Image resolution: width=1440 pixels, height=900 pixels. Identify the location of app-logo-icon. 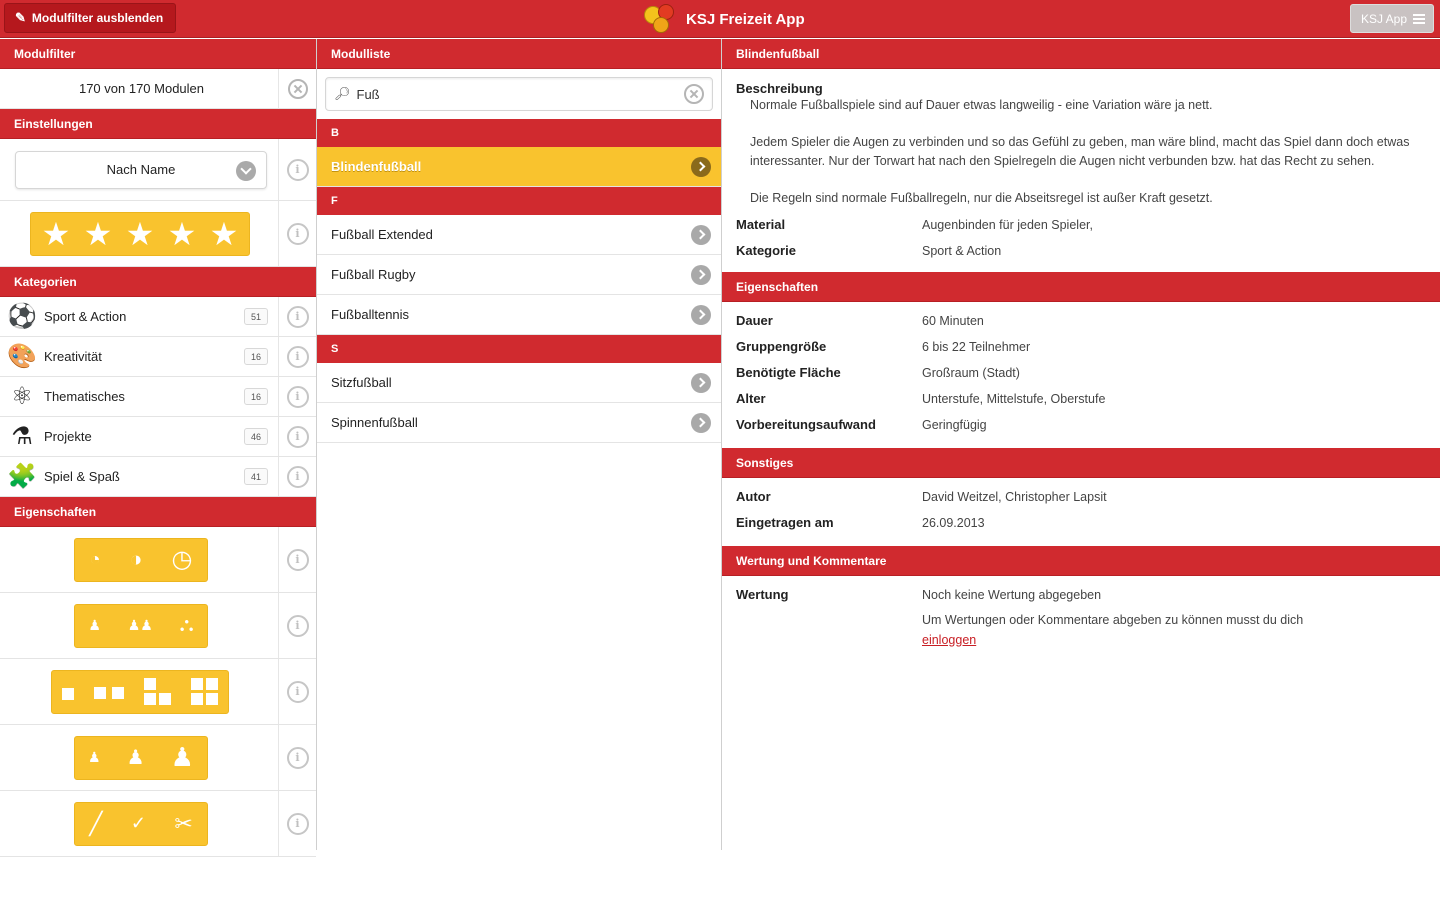
(661, 19).